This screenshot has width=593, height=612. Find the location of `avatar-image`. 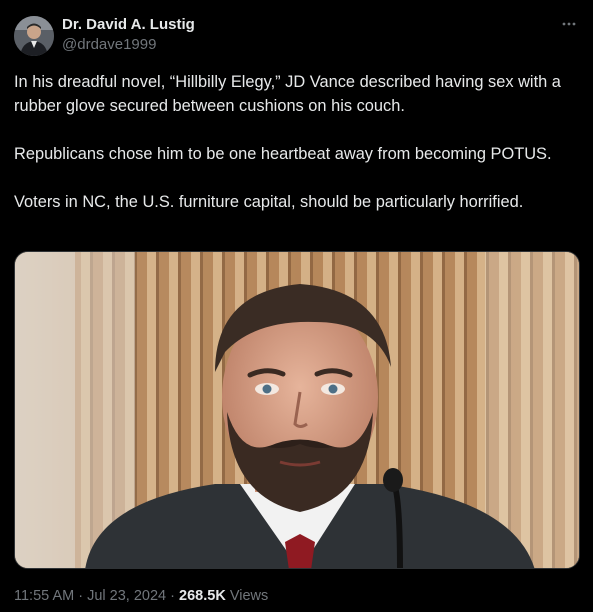

avatar-image is located at coordinates (34, 36).